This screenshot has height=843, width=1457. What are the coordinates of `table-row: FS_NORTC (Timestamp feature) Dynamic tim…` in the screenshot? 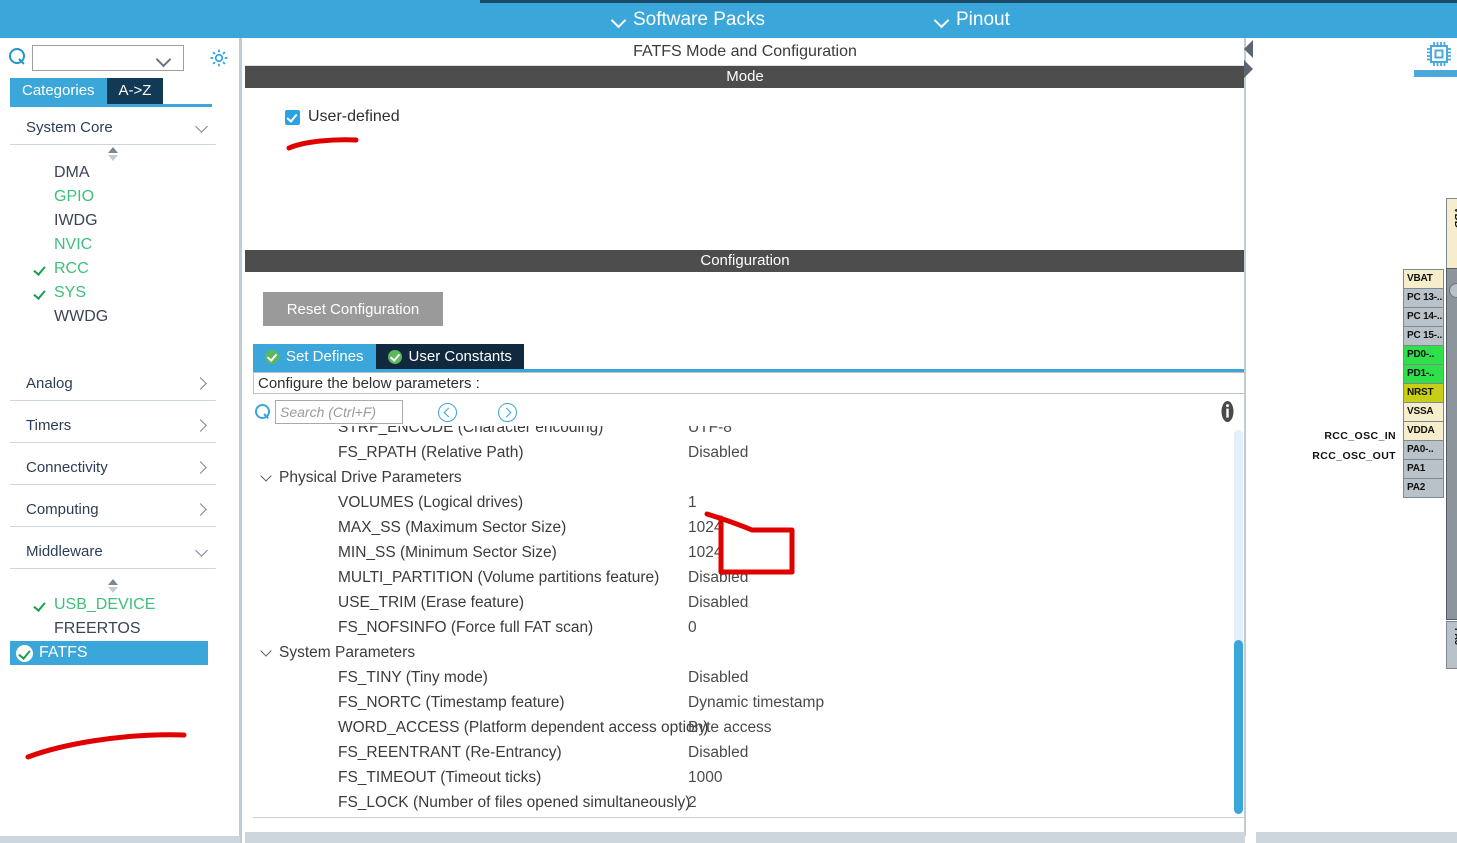 It's located at (740, 702).